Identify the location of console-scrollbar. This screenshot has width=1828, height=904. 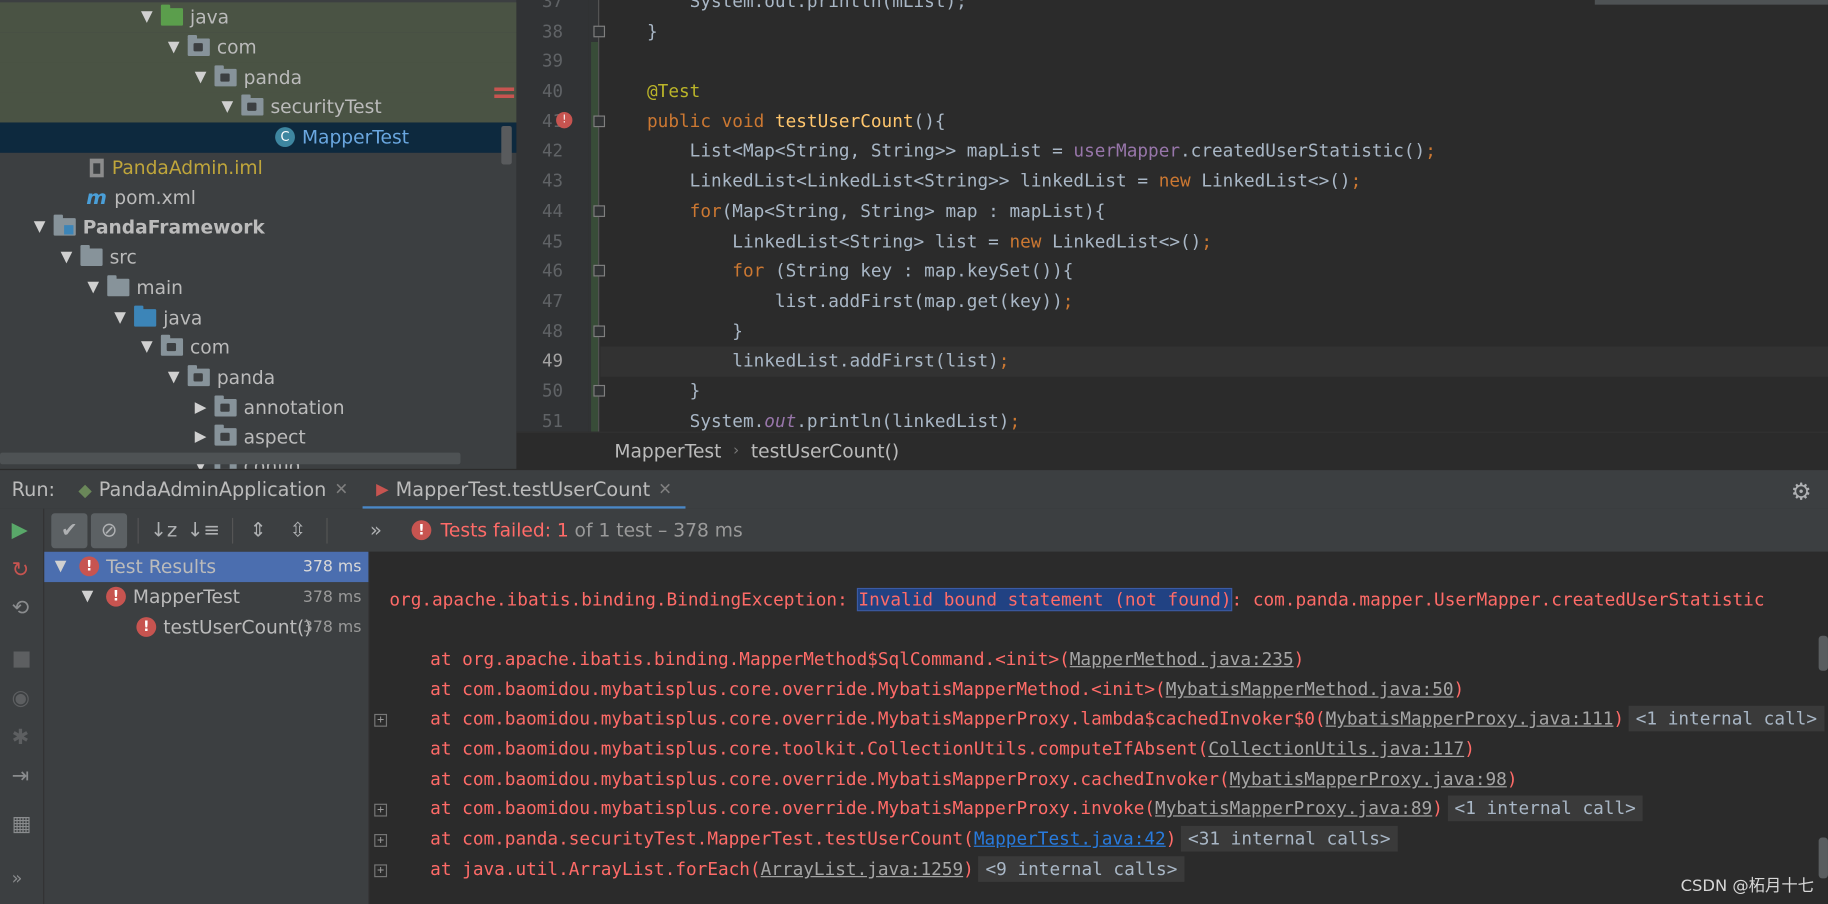
(1823, 653).